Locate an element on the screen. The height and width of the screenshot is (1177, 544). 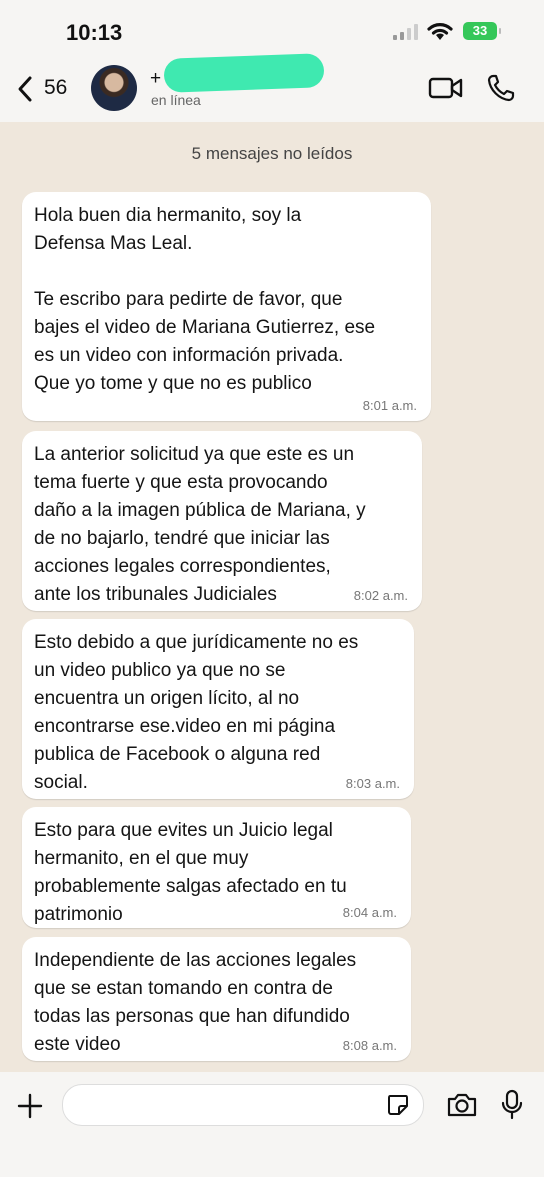
battery-indicator: 33 is located at coordinates (482, 31).